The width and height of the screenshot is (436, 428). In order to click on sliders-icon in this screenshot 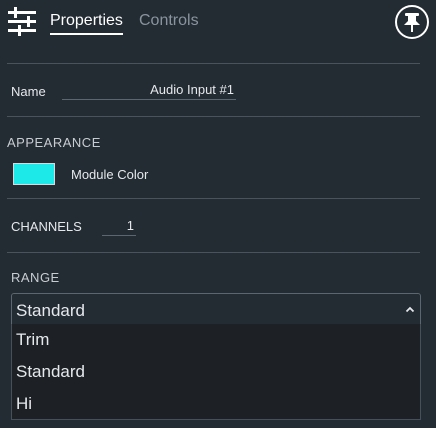, I will do `click(22, 22)`.